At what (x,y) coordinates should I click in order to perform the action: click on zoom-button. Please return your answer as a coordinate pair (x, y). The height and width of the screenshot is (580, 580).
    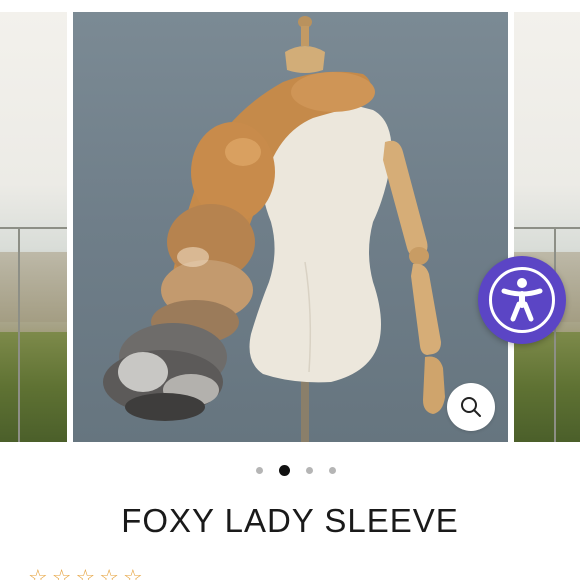
    Looking at the image, I should click on (471, 407).